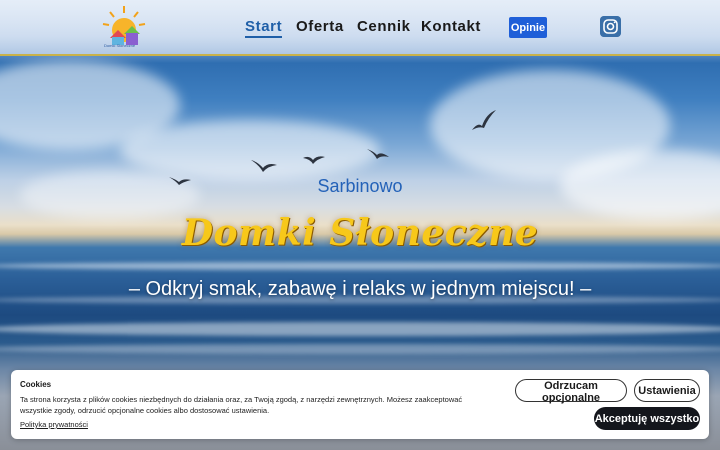  What do you see at coordinates (264, 28) in the screenshot?
I see `nav-start: Start` at bounding box center [264, 28].